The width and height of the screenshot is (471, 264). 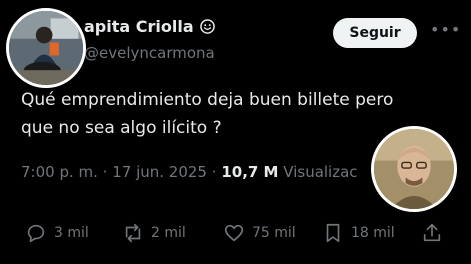 What do you see at coordinates (250, 172) in the screenshot?
I see `views-count: 10,7 M` at bounding box center [250, 172].